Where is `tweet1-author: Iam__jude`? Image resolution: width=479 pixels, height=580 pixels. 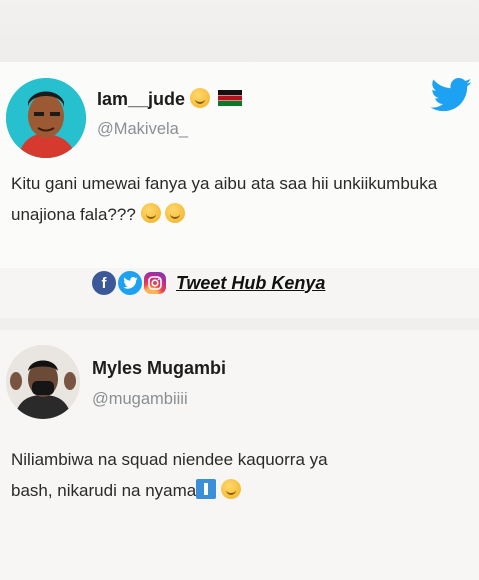
tweet1-author: Iam__jude is located at coordinates (170, 99).